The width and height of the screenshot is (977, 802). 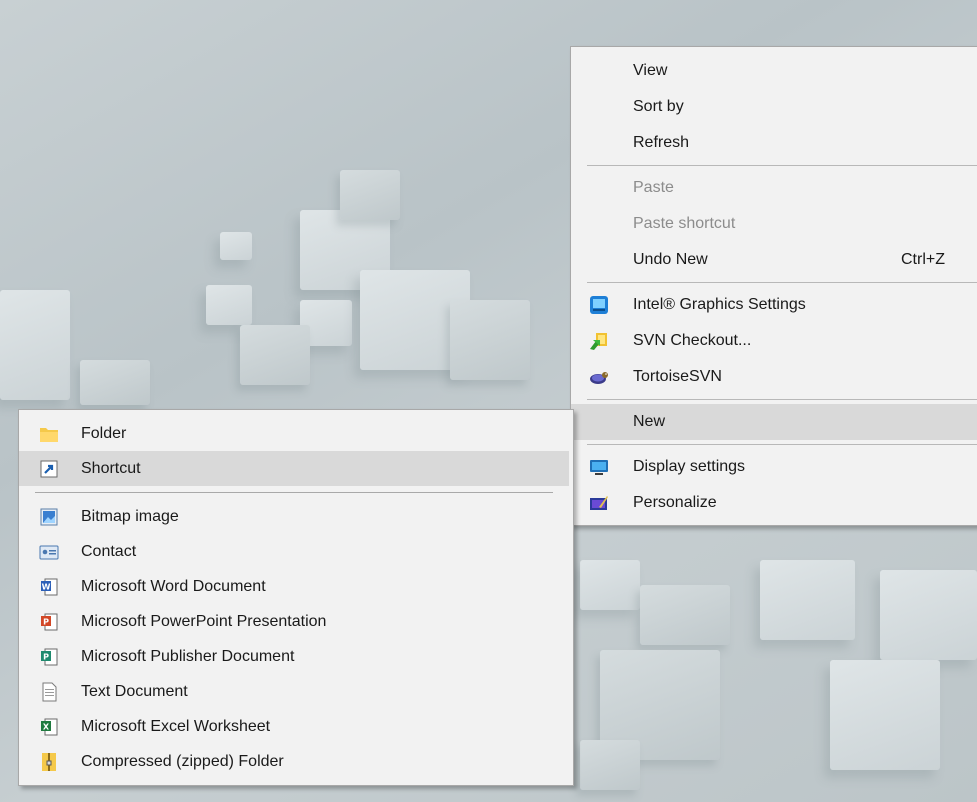 I want to click on zip-folder-icon, so click(x=49, y=762).